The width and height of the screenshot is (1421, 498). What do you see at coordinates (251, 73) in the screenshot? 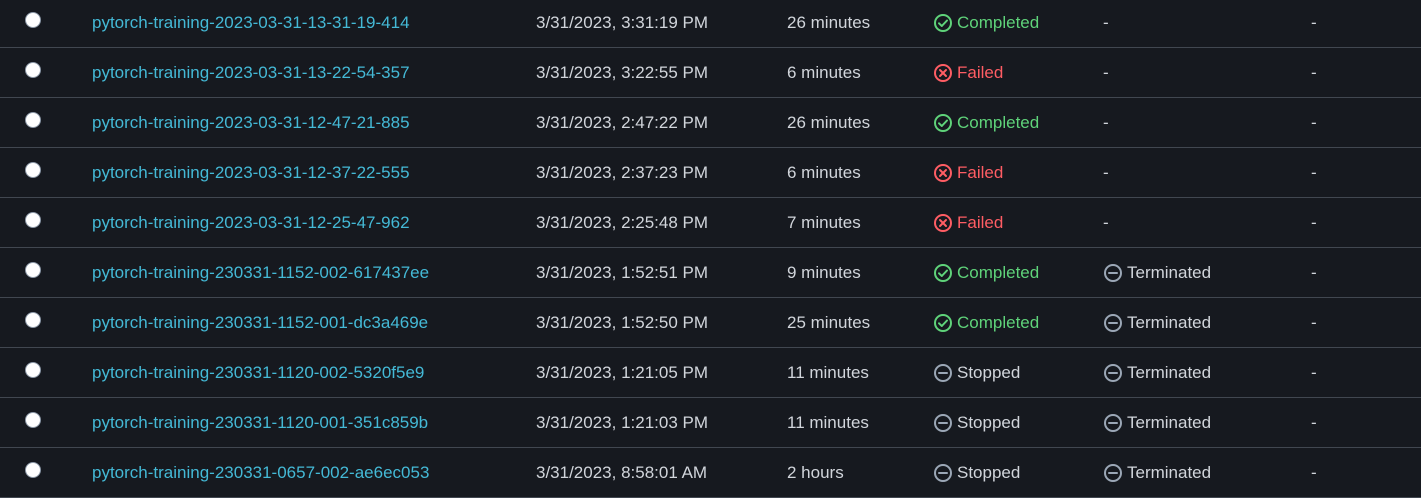
I see `job-name-link: pytorch-training-2023-03-31-13-22-54-357` at bounding box center [251, 73].